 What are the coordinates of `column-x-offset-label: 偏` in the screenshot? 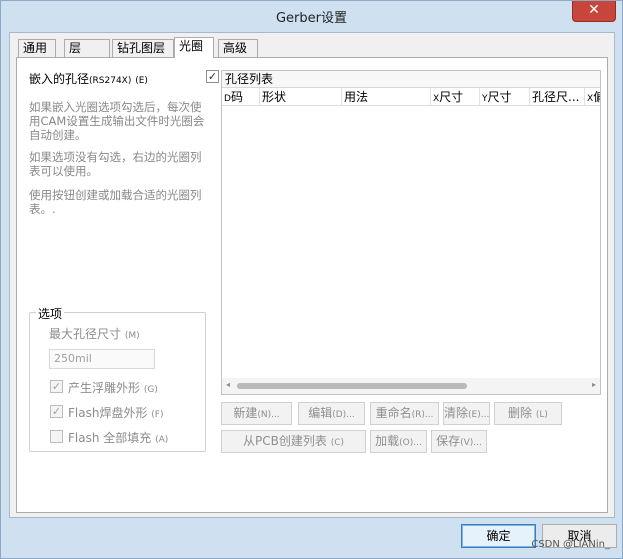 It's located at (596, 97).